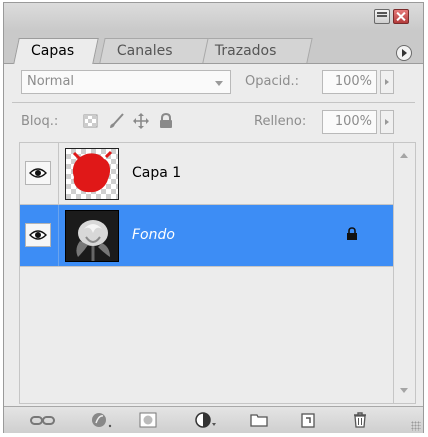 The width and height of the screenshot is (428, 437). What do you see at coordinates (255, 50) in the screenshot?
I see `tab-trazados: Trazados` at bounding box center [255, 50].